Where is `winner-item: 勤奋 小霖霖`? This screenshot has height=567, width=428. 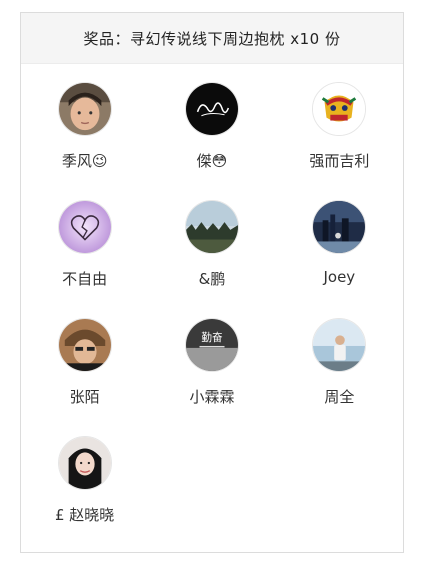 winner-item: 勤奋 小霖霖 is located at coordinates (211, 368).